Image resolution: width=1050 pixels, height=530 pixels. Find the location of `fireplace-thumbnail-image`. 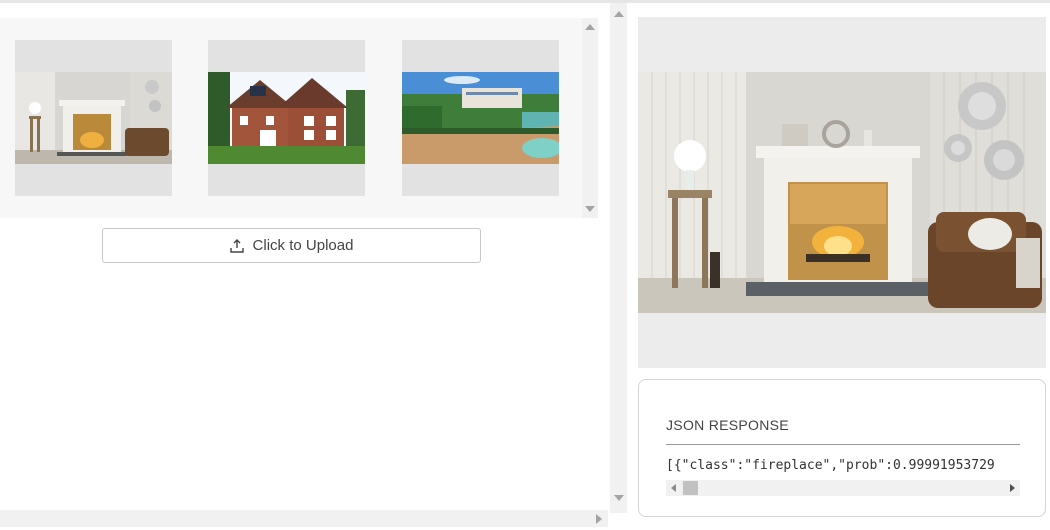

fireplace-thumbnail-image is located at coordinates (93, 118).